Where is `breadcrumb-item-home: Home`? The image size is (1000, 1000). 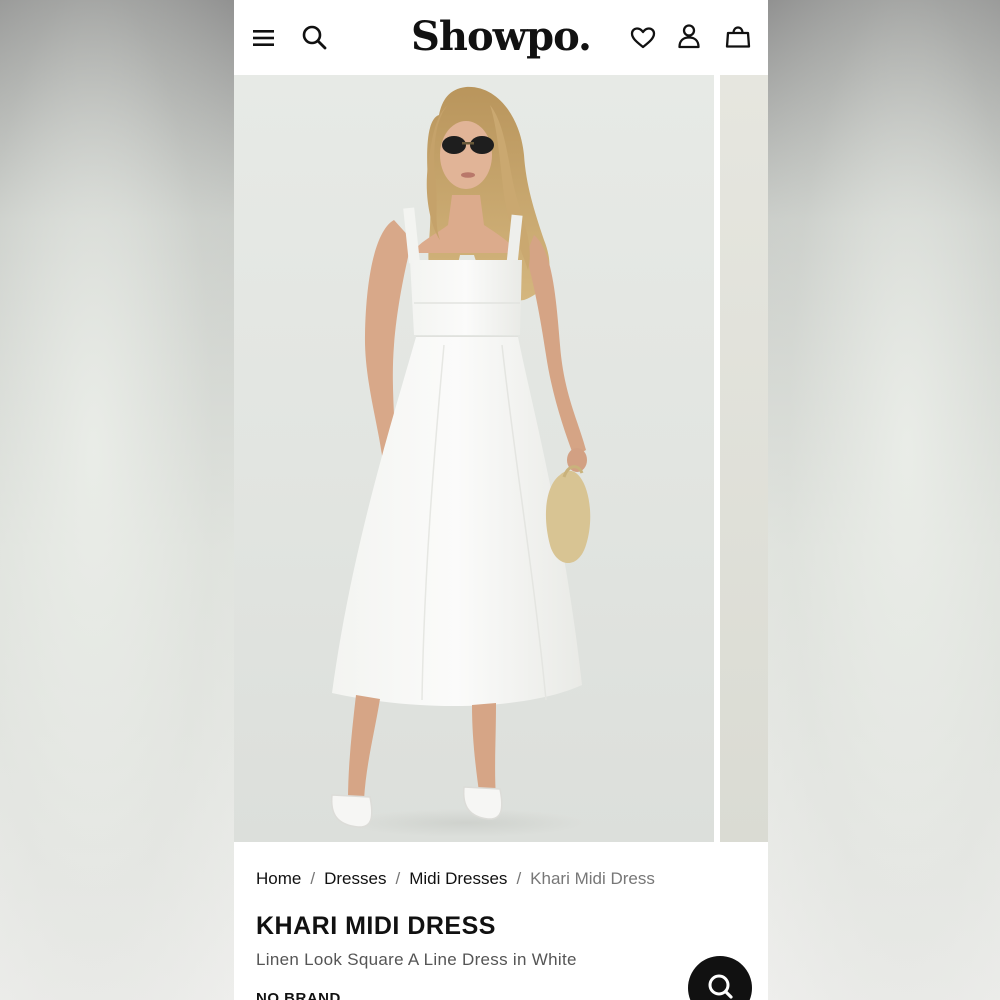 breadcrumb-item-home: Home is located at coordinates (278, 878).